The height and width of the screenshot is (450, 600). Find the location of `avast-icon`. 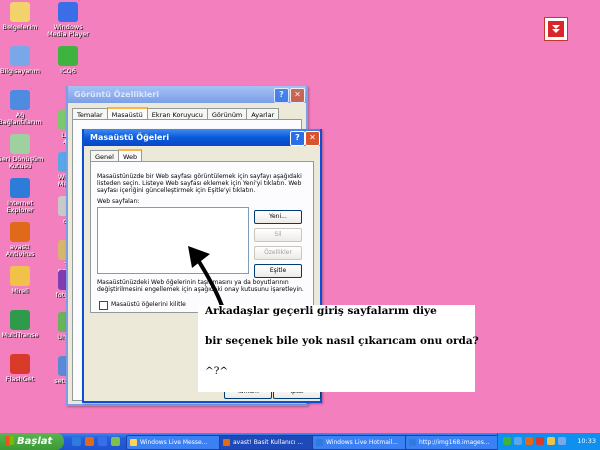

avast-icon is located at coordinates (226, 442).